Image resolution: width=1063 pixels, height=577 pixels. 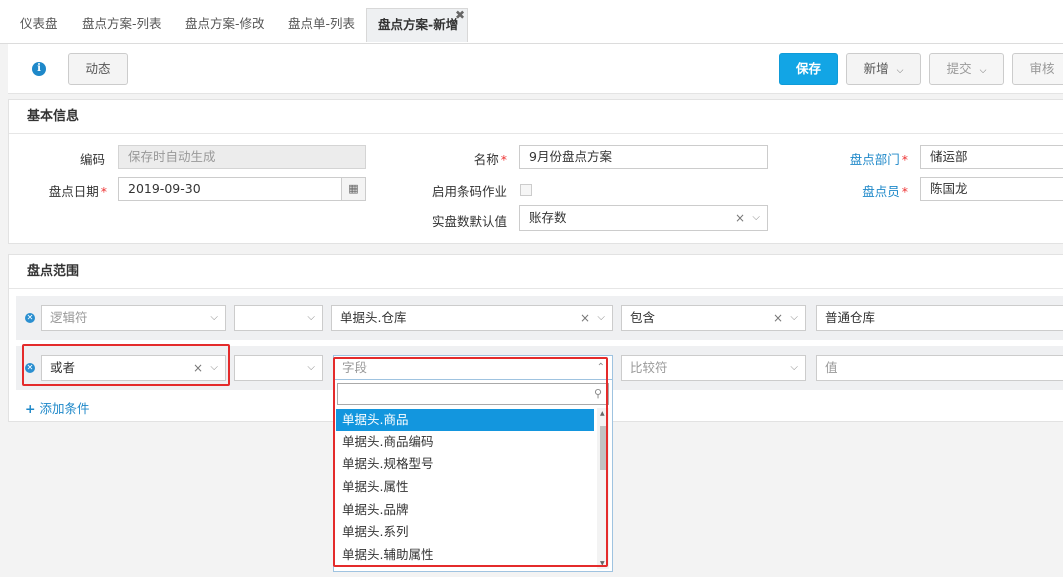 What do you see at coordinates (548, 217) in the screenshot?
I see `default-value: 账存数` at bounding box center [548, 217].